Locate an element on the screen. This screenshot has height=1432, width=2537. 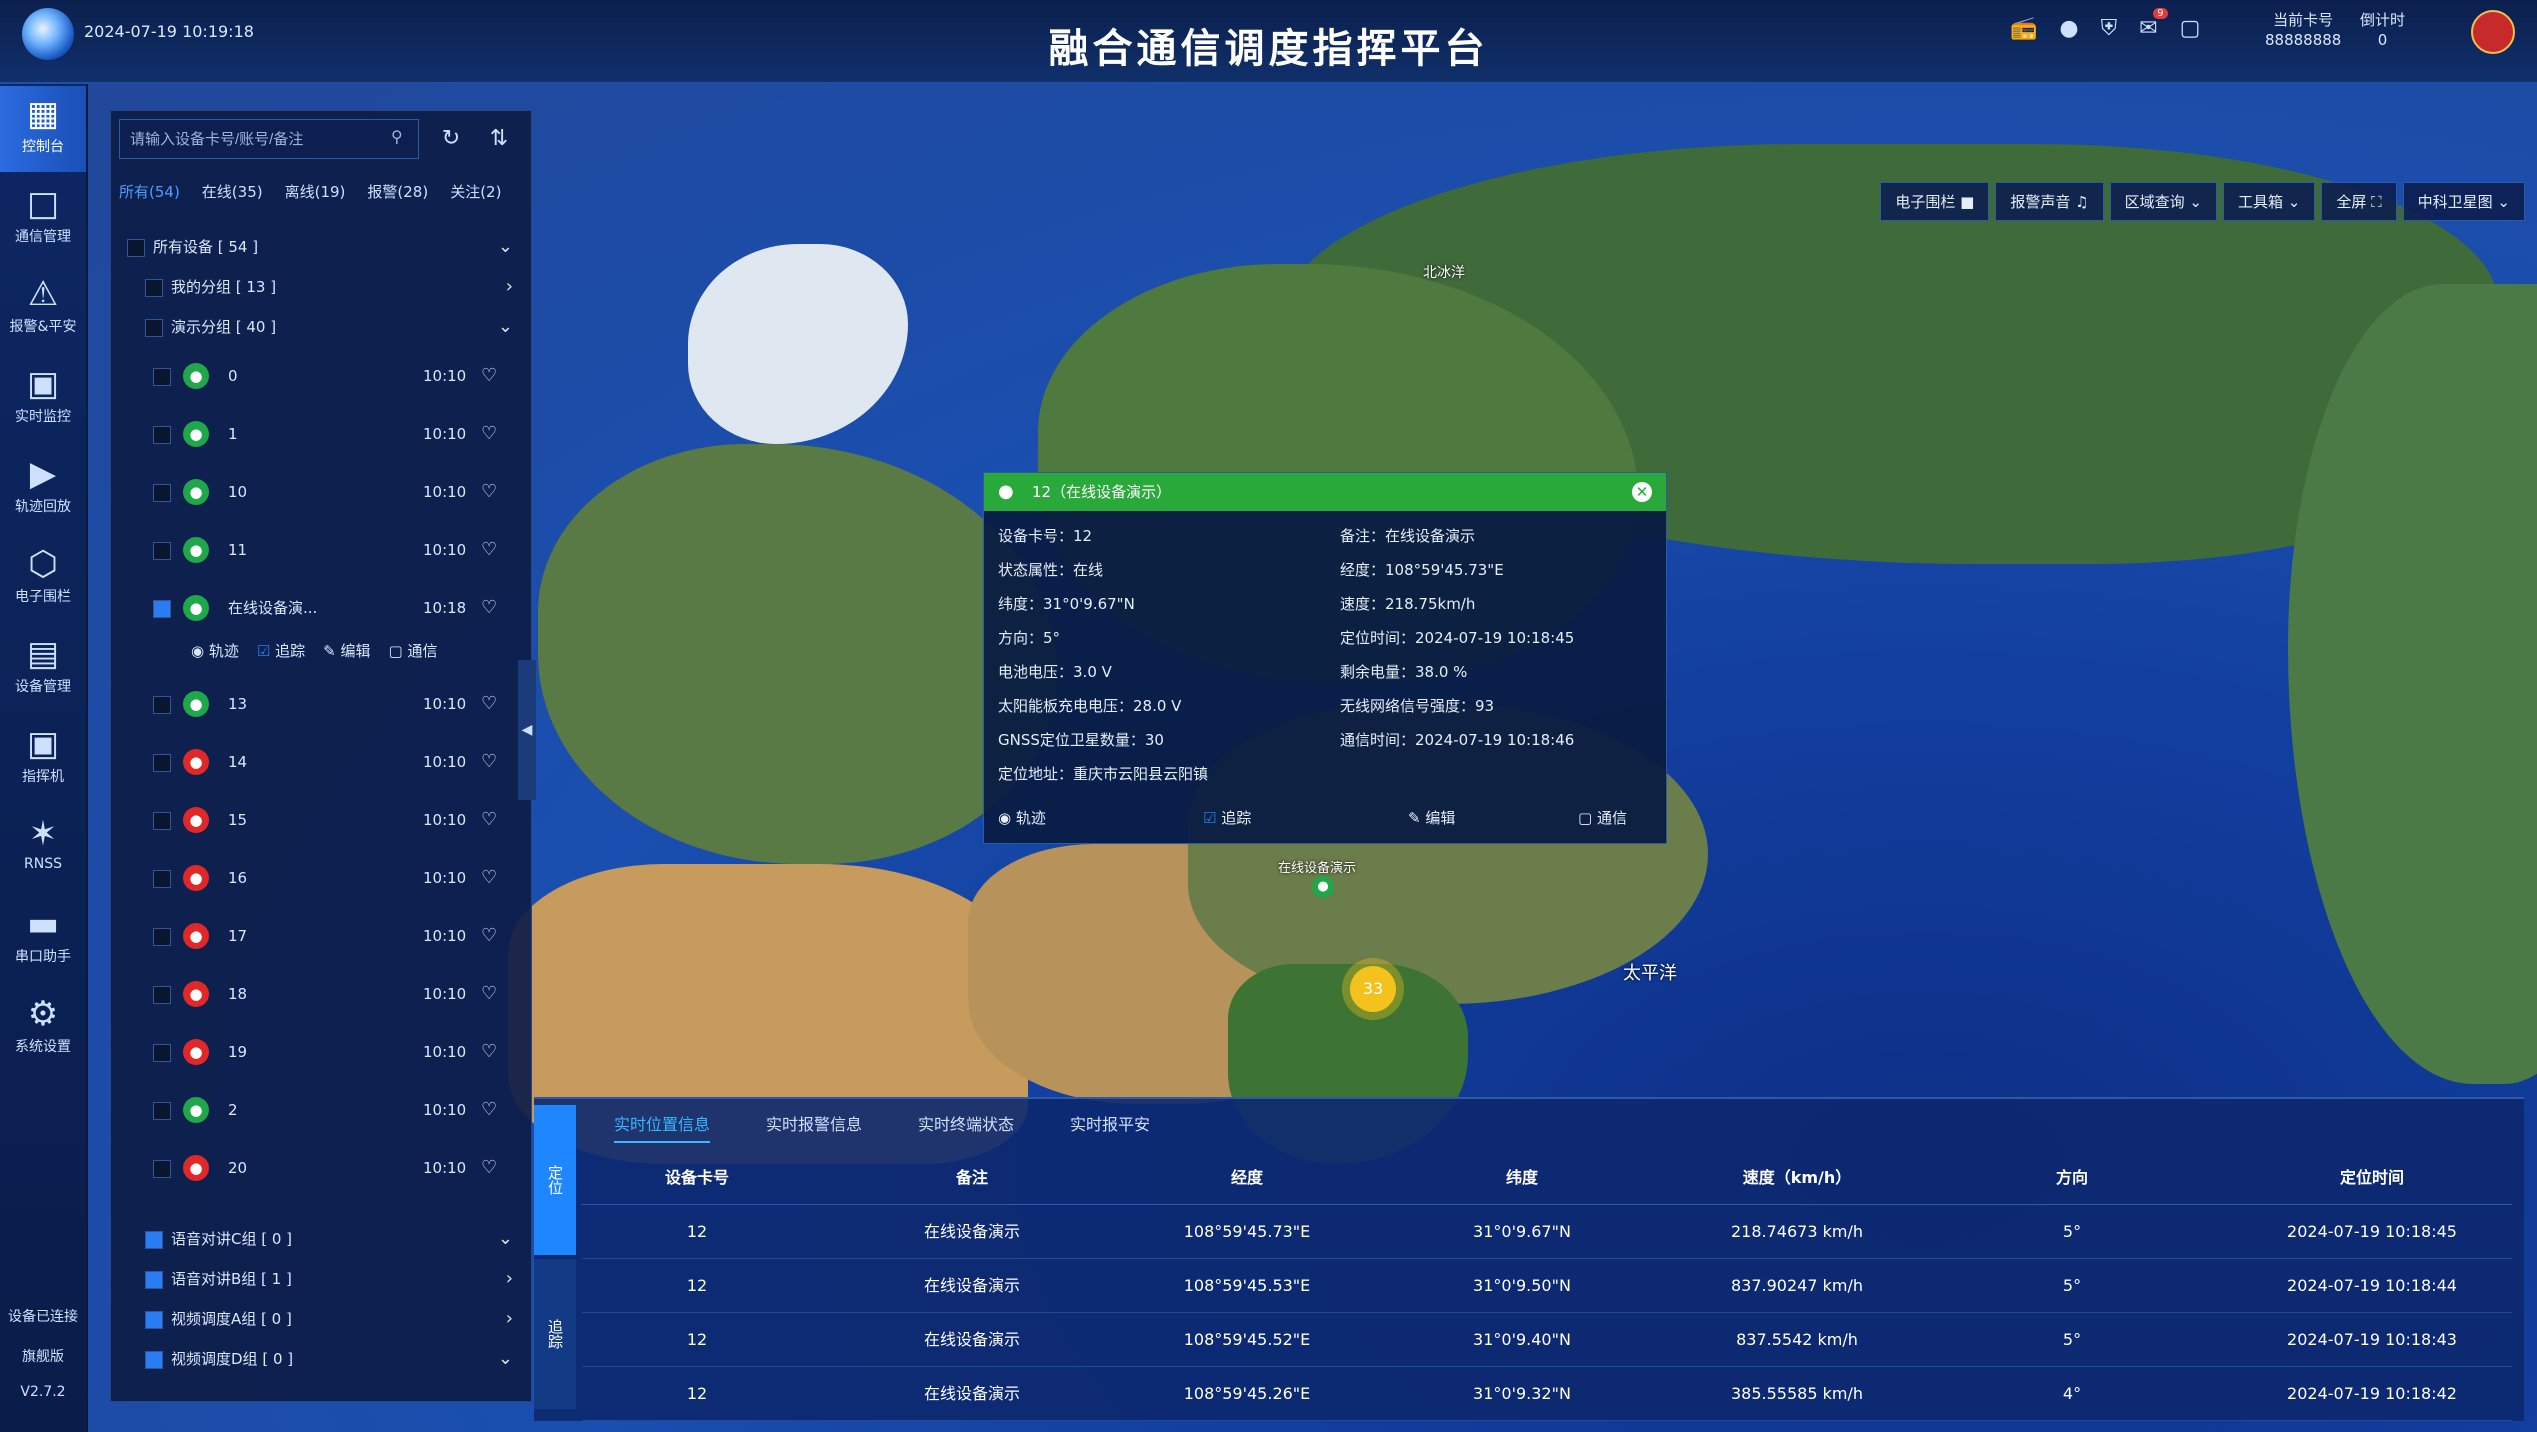
device-row: ● 18 10:10 ♡ is located at coordinates (323, 994).